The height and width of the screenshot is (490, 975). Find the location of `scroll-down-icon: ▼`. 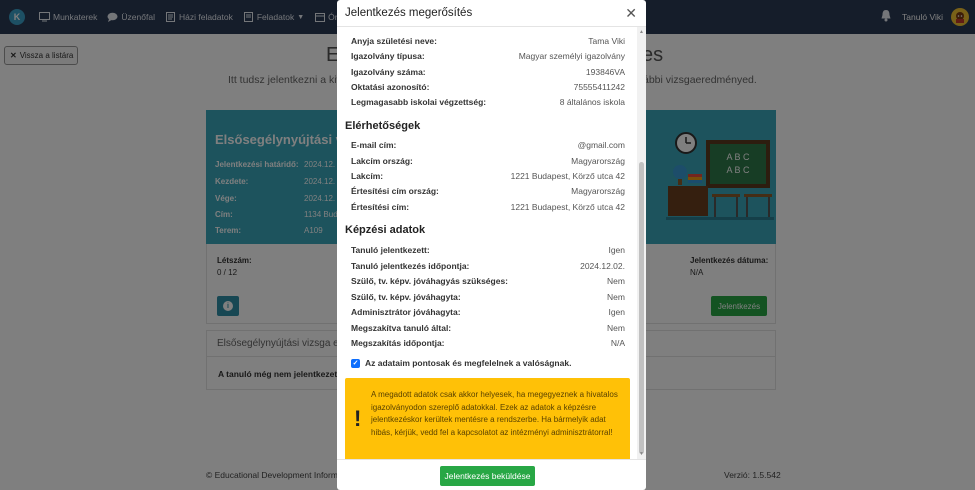

scroll-down-icon: ▼ is located at coordinates (641, 454).